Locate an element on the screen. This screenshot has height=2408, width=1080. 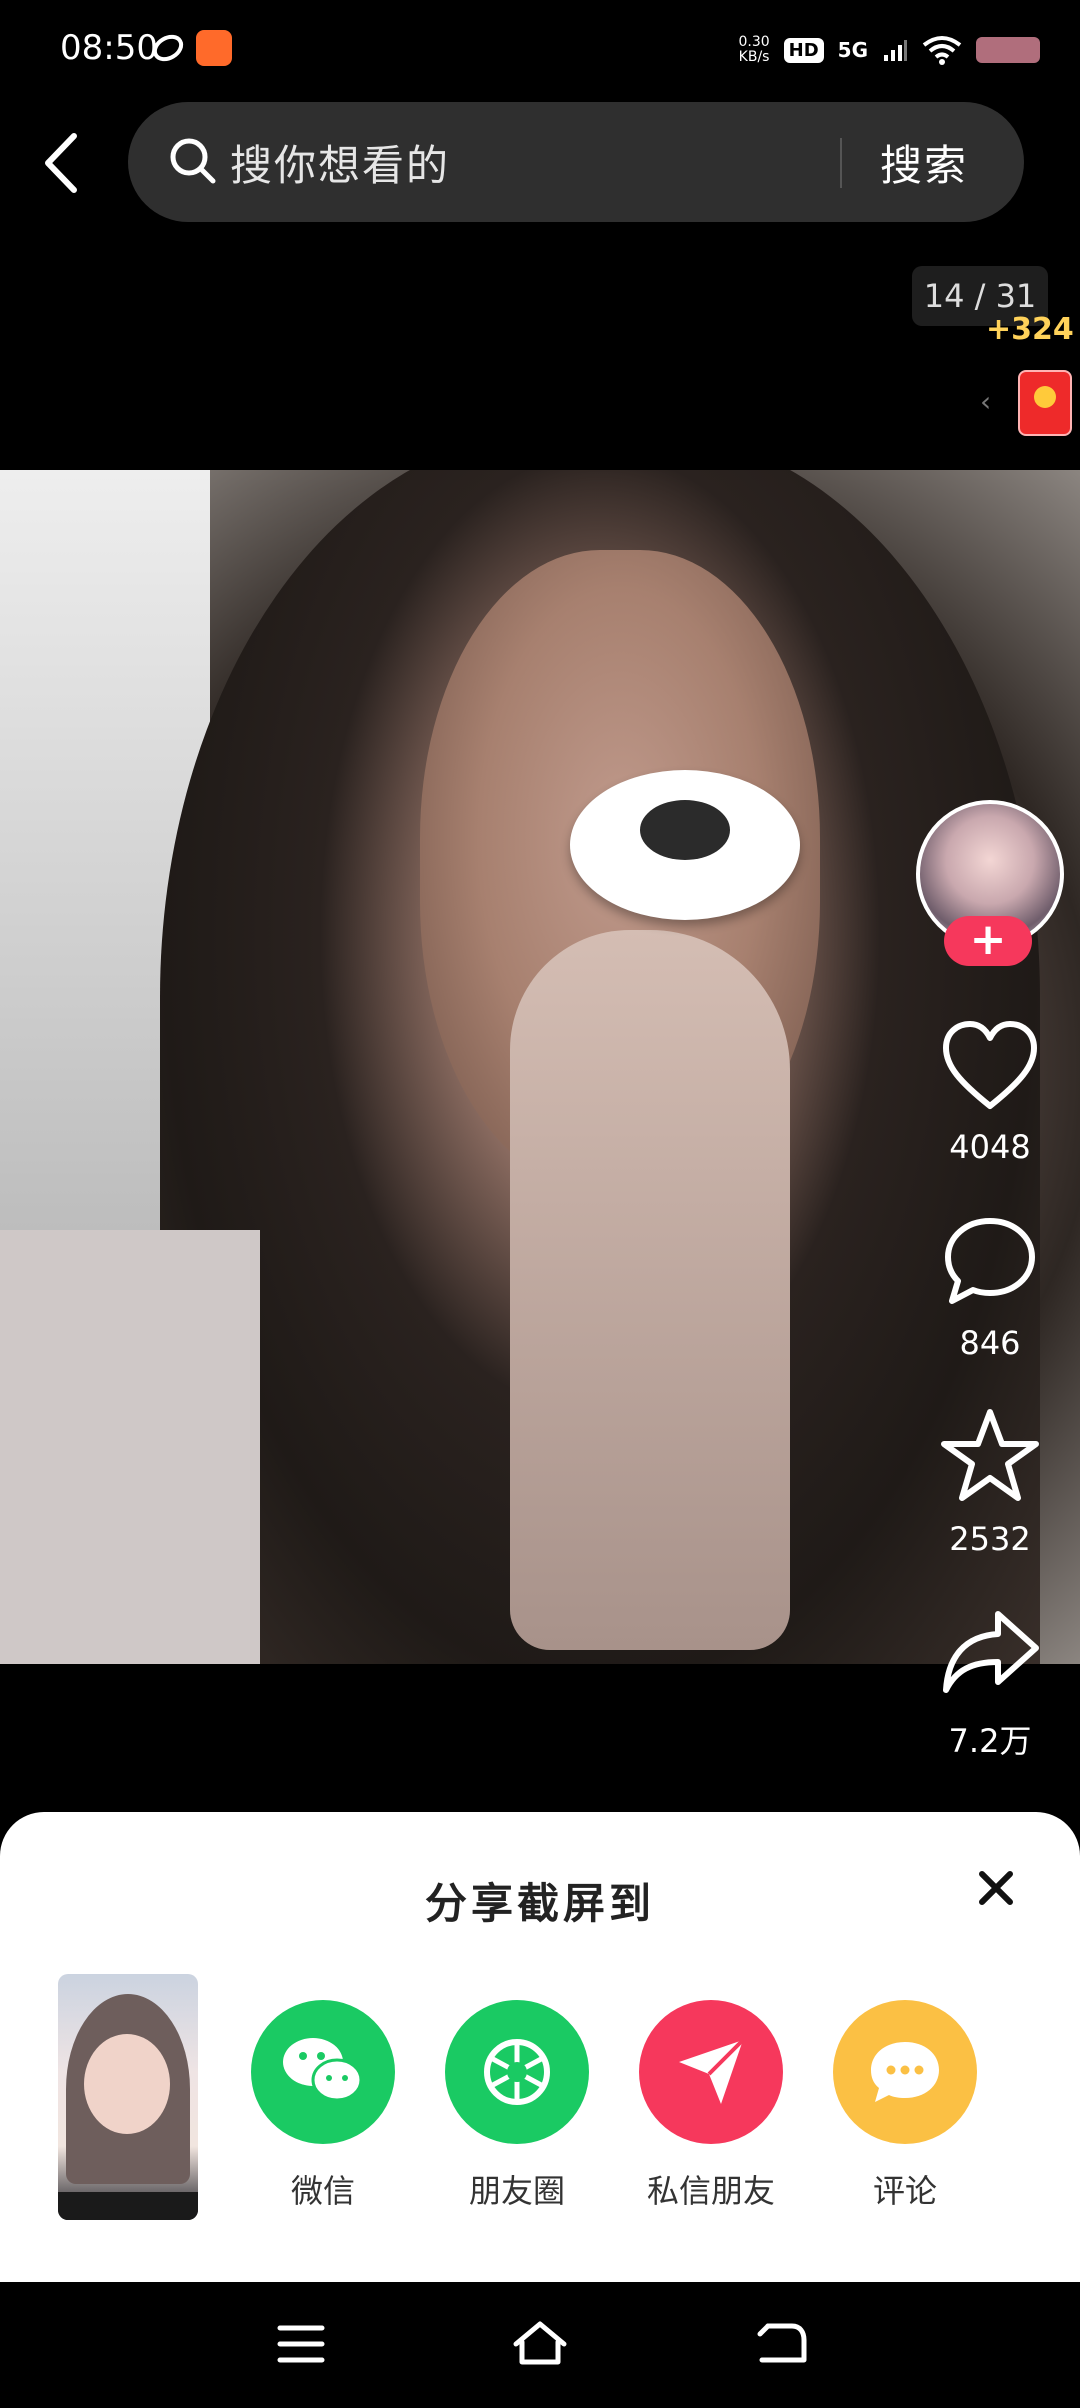
signal-label: 5G is located at coordinates (852, 50).